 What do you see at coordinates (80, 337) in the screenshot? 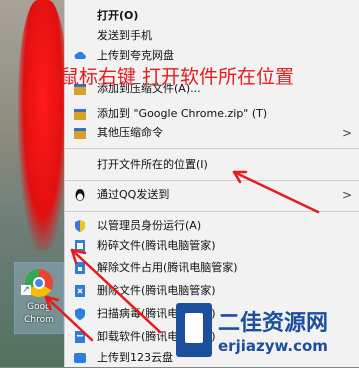
I see `uninstall-icon` at bounding box center [80, 337].